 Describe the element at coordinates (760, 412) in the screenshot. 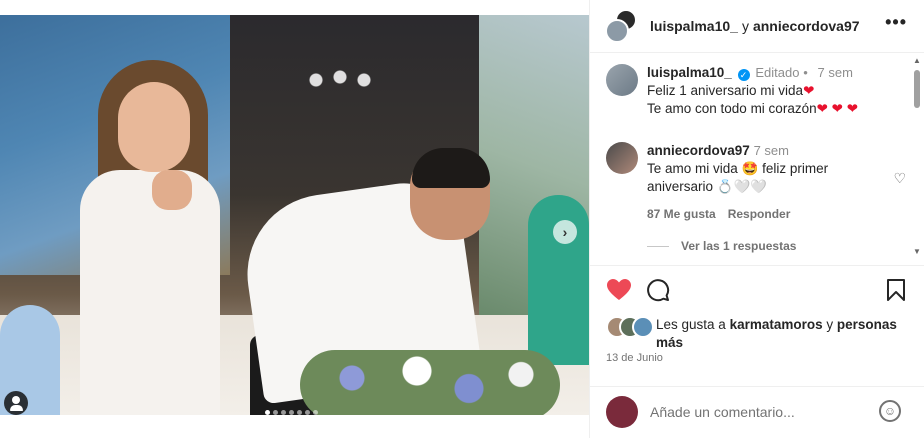

I see `comment-input` at that location.